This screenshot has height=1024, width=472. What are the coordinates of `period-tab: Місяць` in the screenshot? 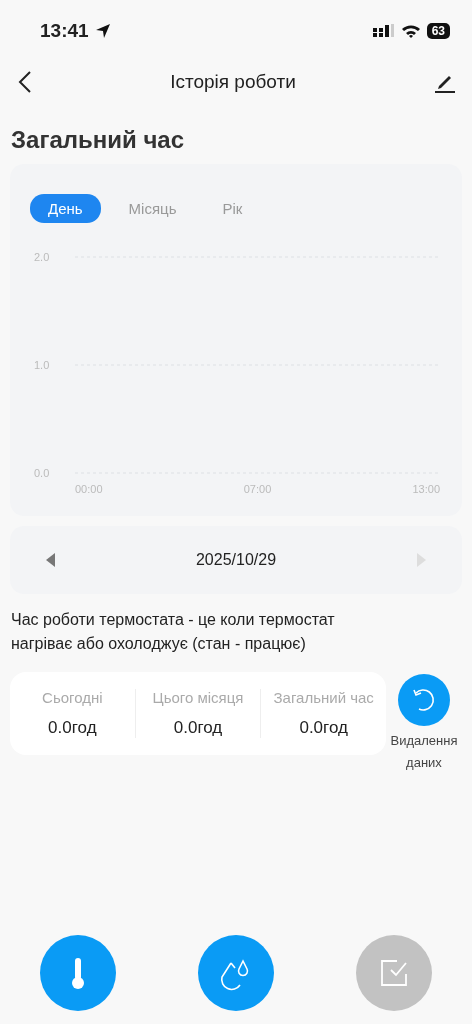 It's located at (152, 208).